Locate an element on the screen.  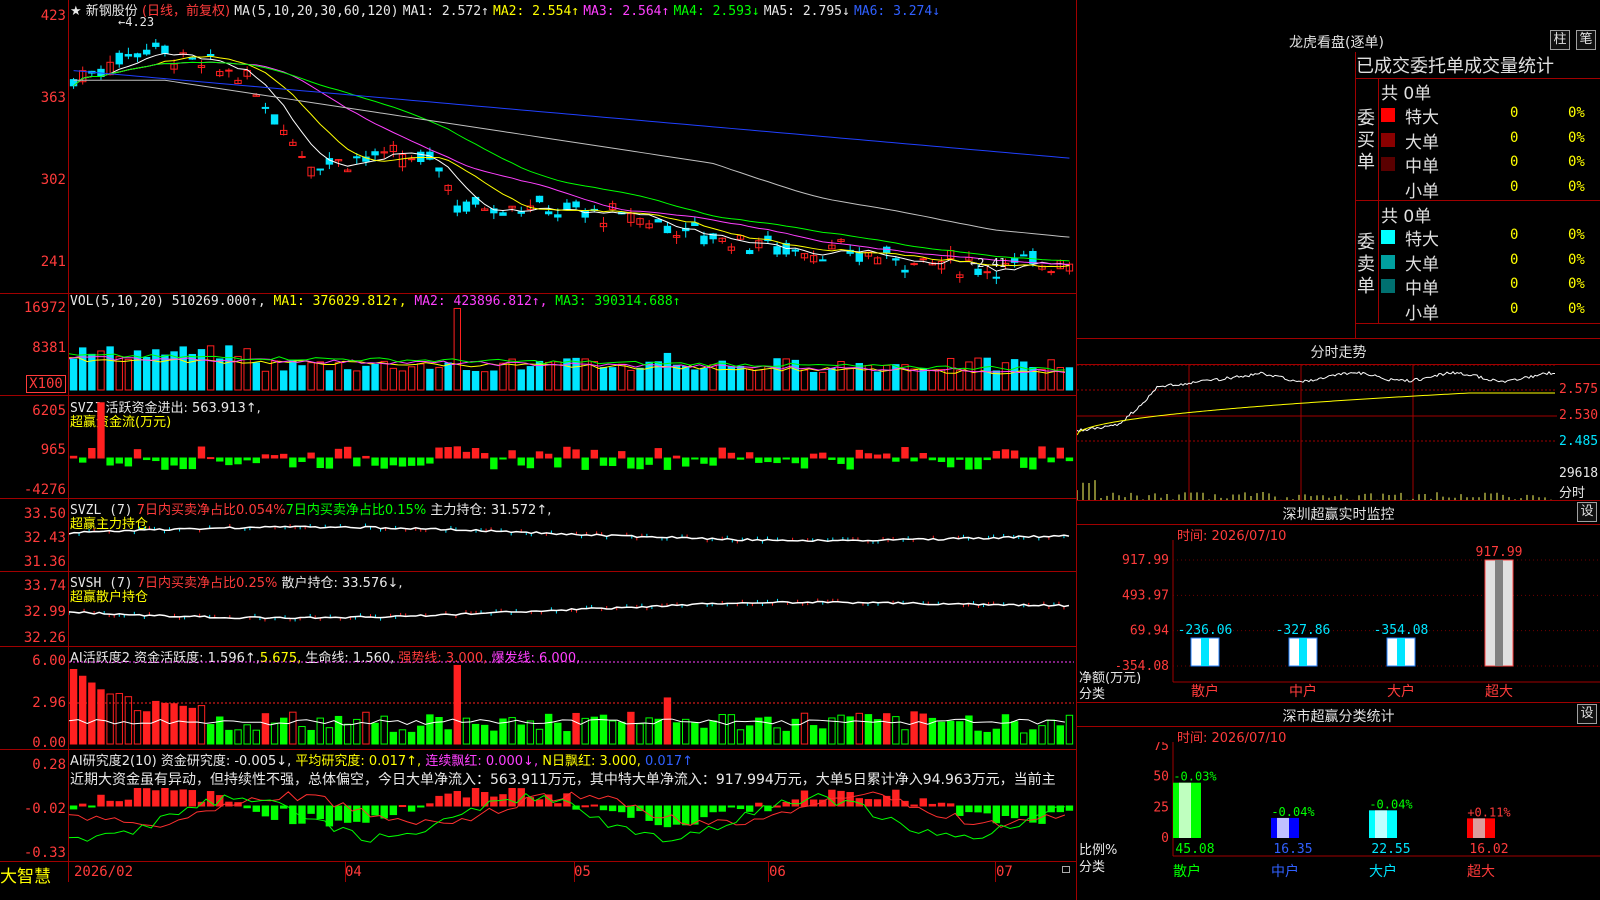
buy-row-count: 0 is located at coordinates (1514, 186).